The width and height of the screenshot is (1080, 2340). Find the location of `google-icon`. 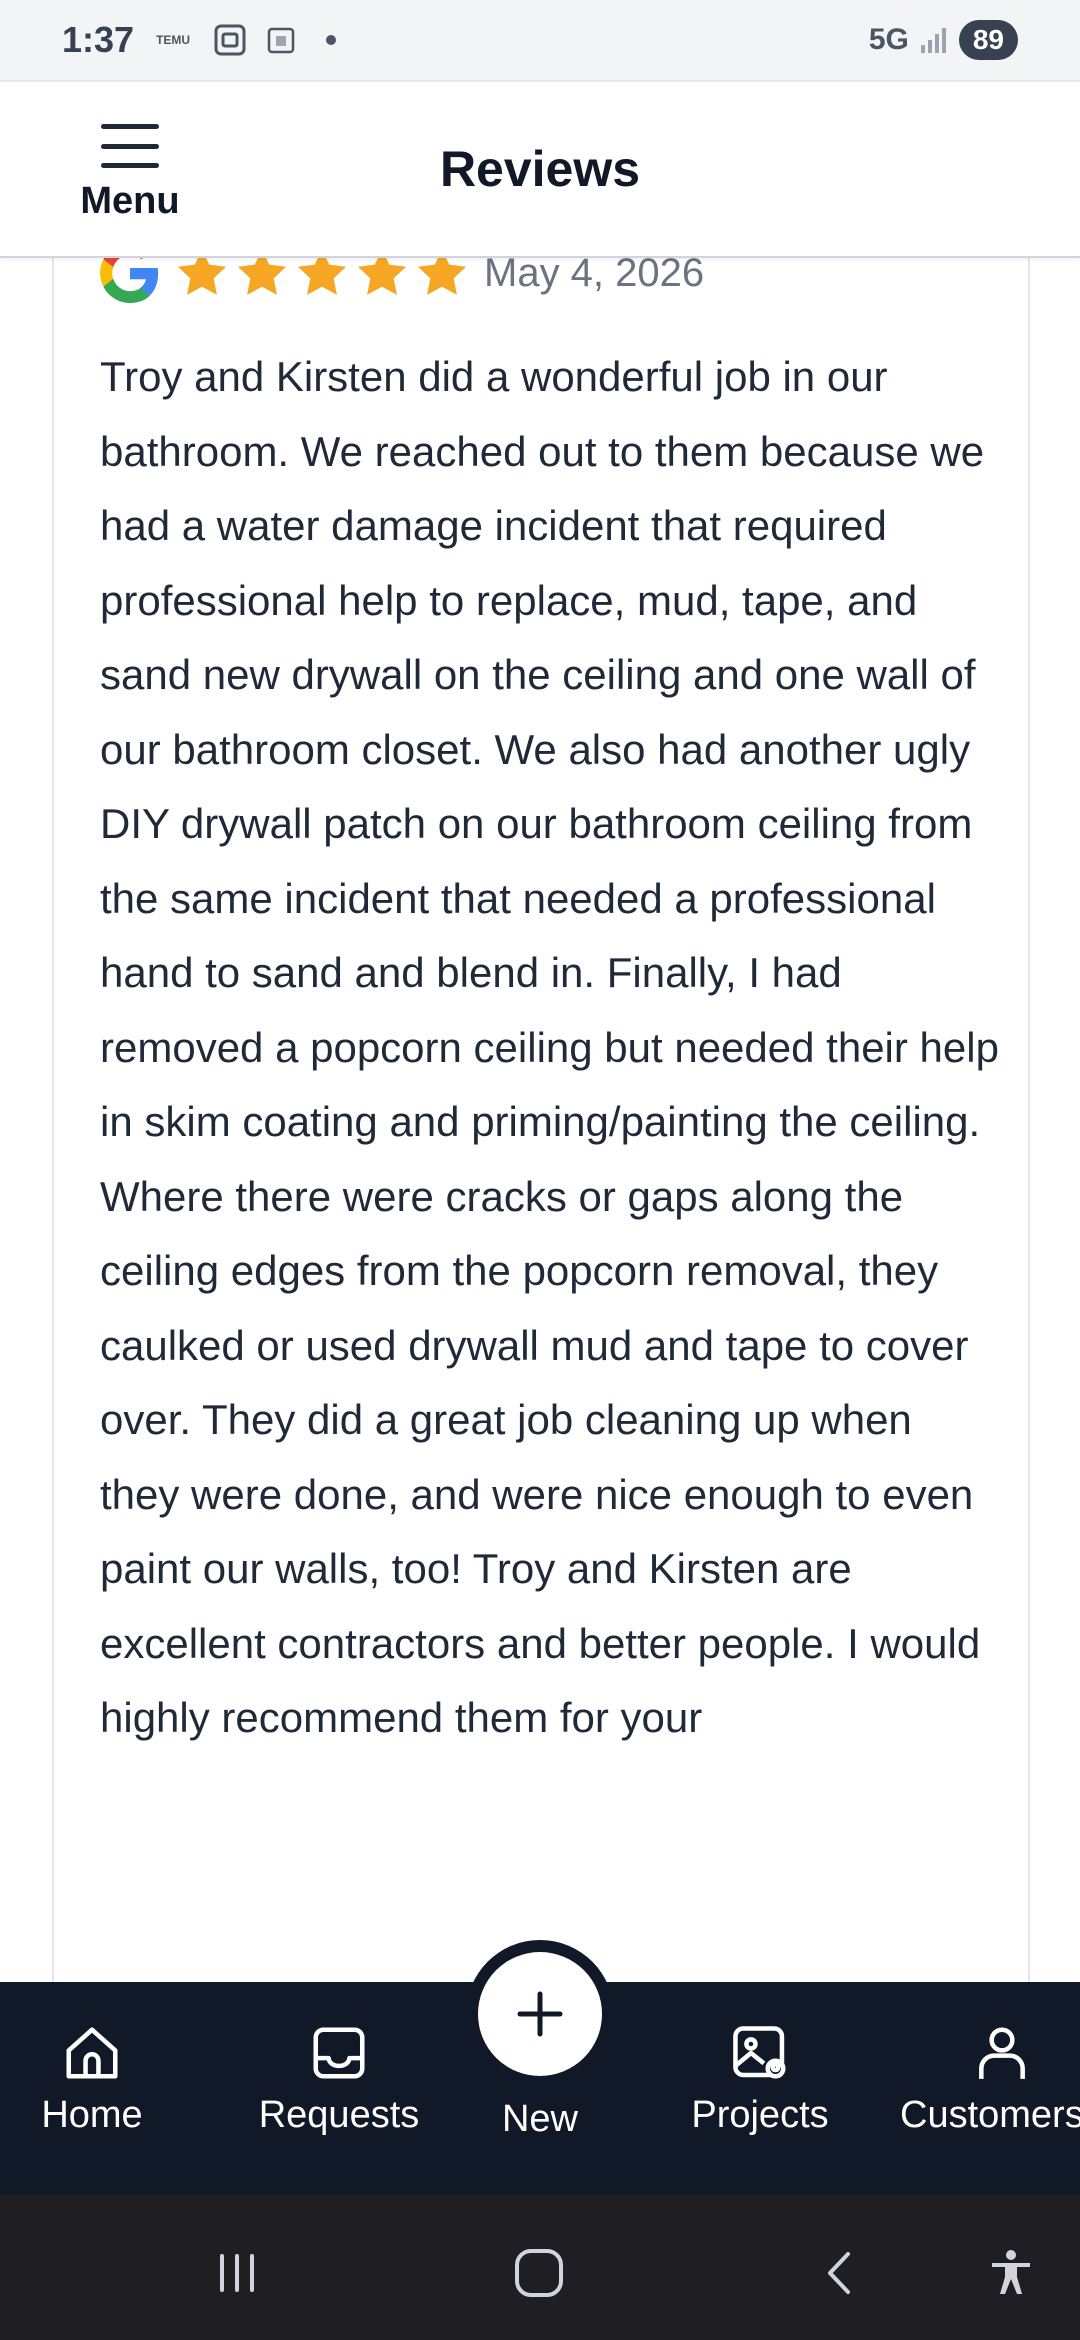

google-icon is located at coordinates (130, 280).